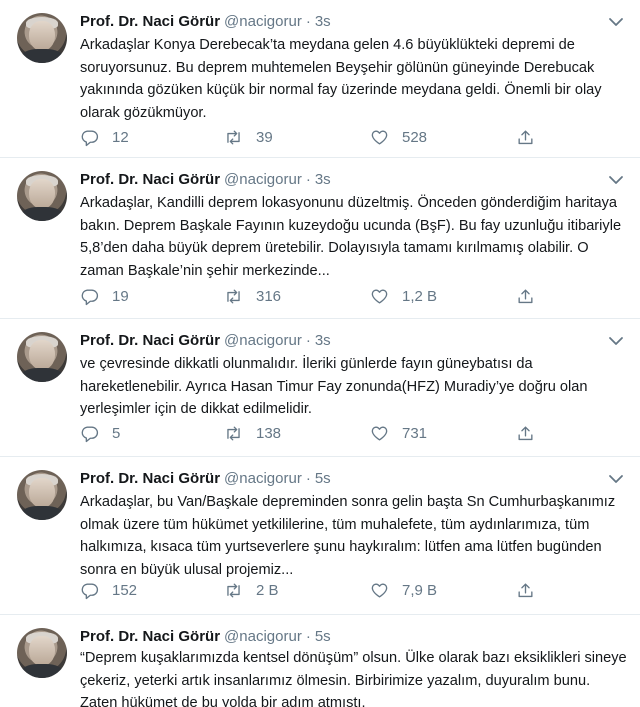 This screenshot has width=640, height=707. What do you see at coordinates (415, 433) in the screenshot?
I see `like-count: 731` at bounding box center [415, 433].